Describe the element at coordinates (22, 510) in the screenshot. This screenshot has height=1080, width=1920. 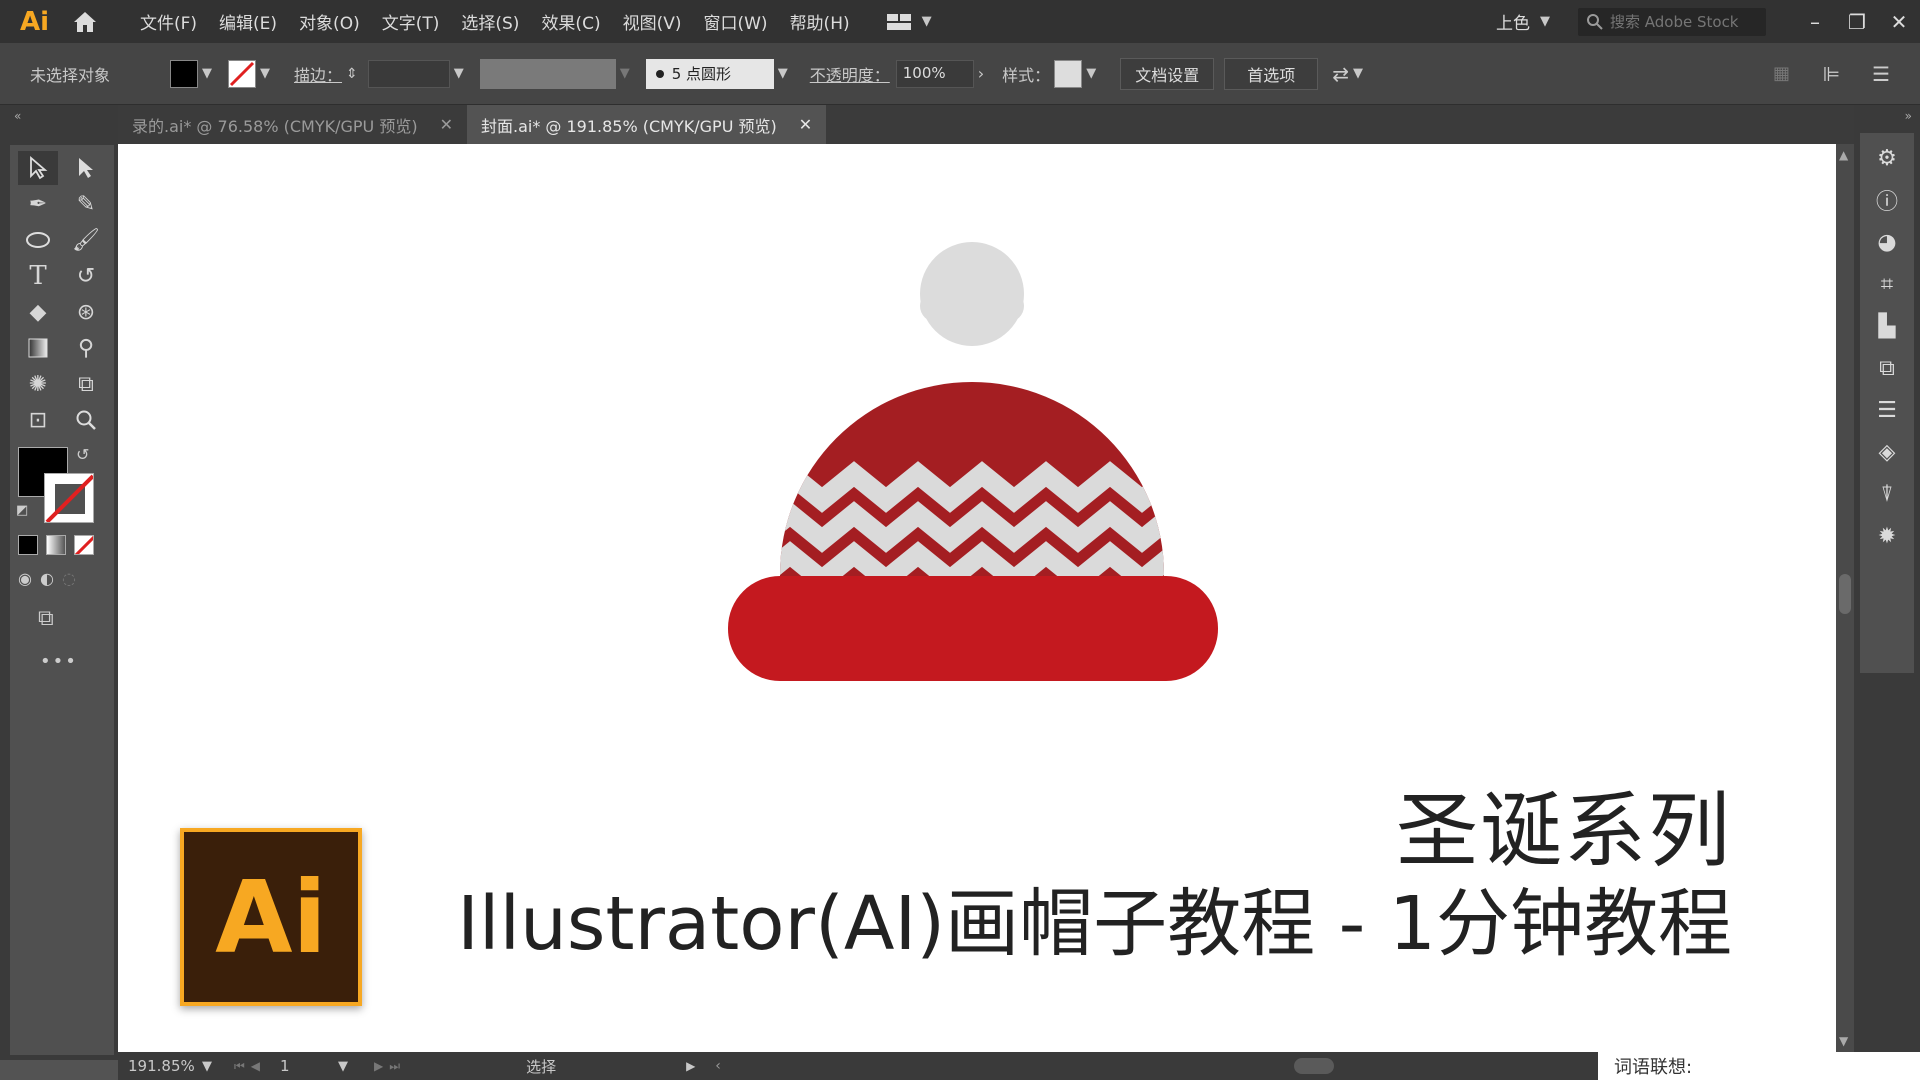
I see `default-colors-icon: ◩` at that location.